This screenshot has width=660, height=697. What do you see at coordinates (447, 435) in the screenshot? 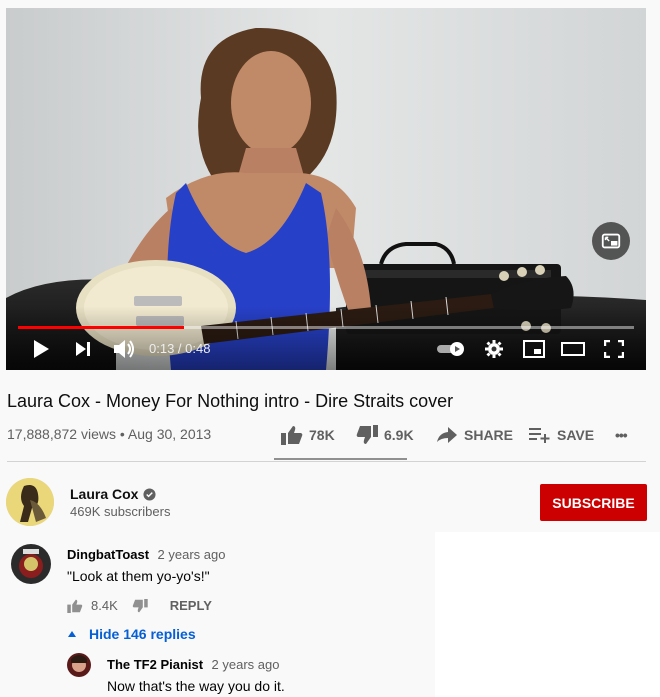
I see `share-icon` at bounding box center [447, 435].